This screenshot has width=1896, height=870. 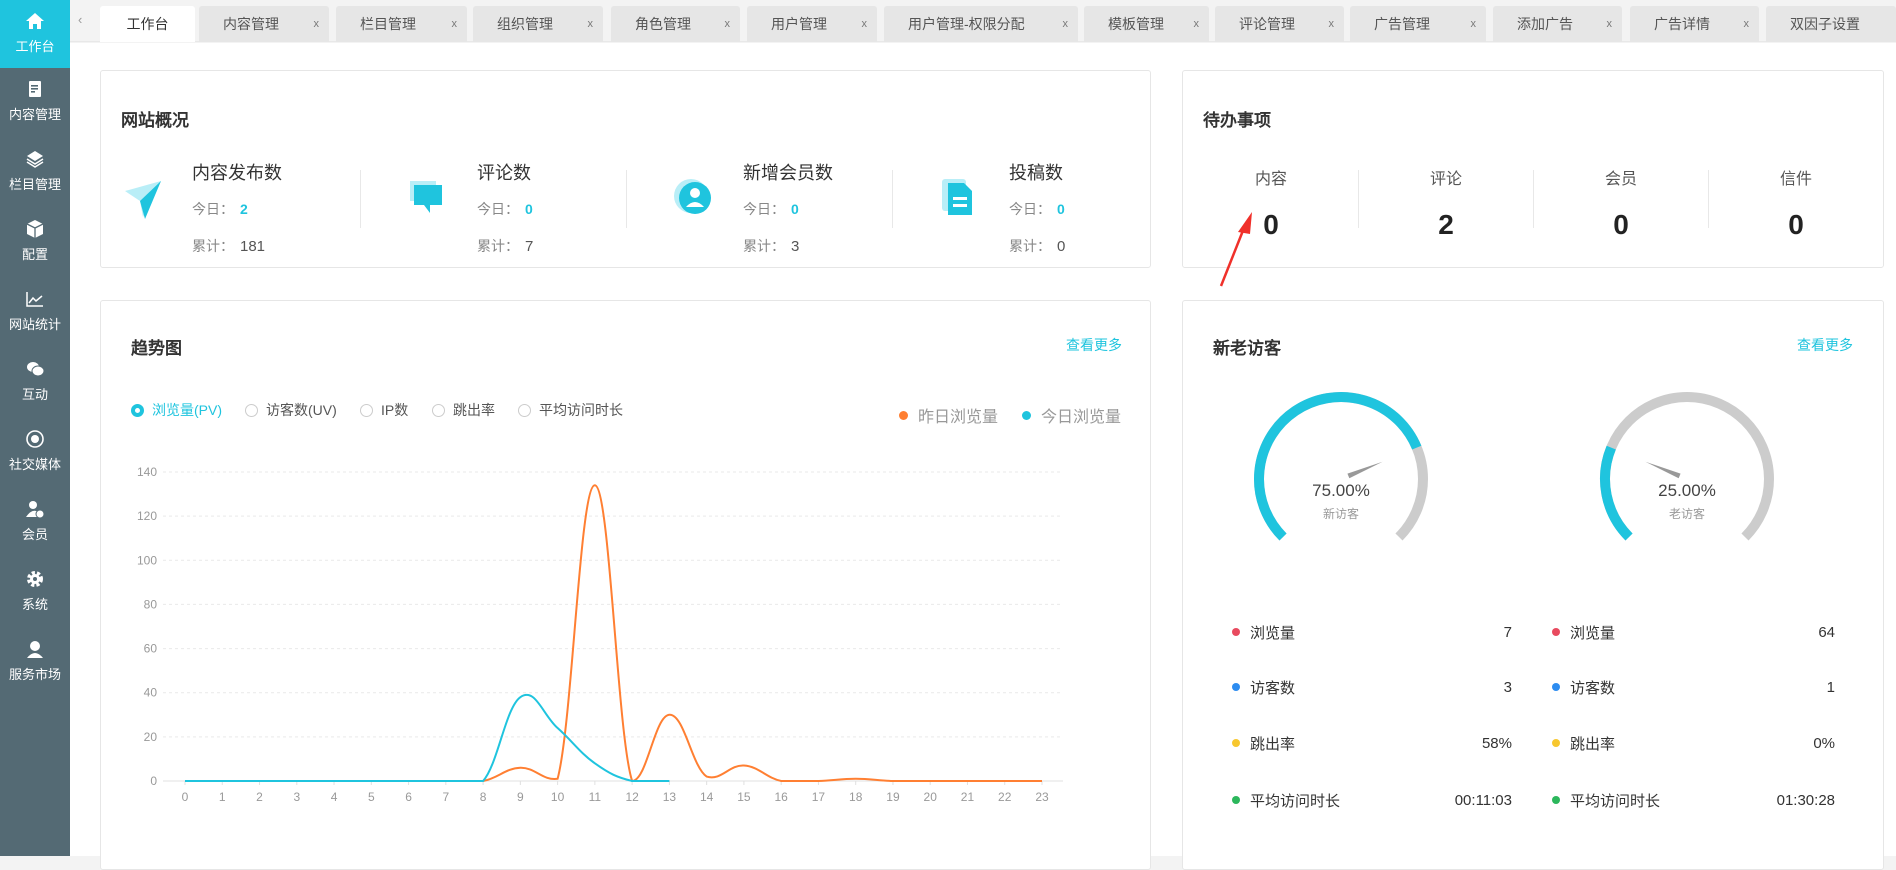 I want to click on stat-value: 58%, so click(x=1496, y=743).